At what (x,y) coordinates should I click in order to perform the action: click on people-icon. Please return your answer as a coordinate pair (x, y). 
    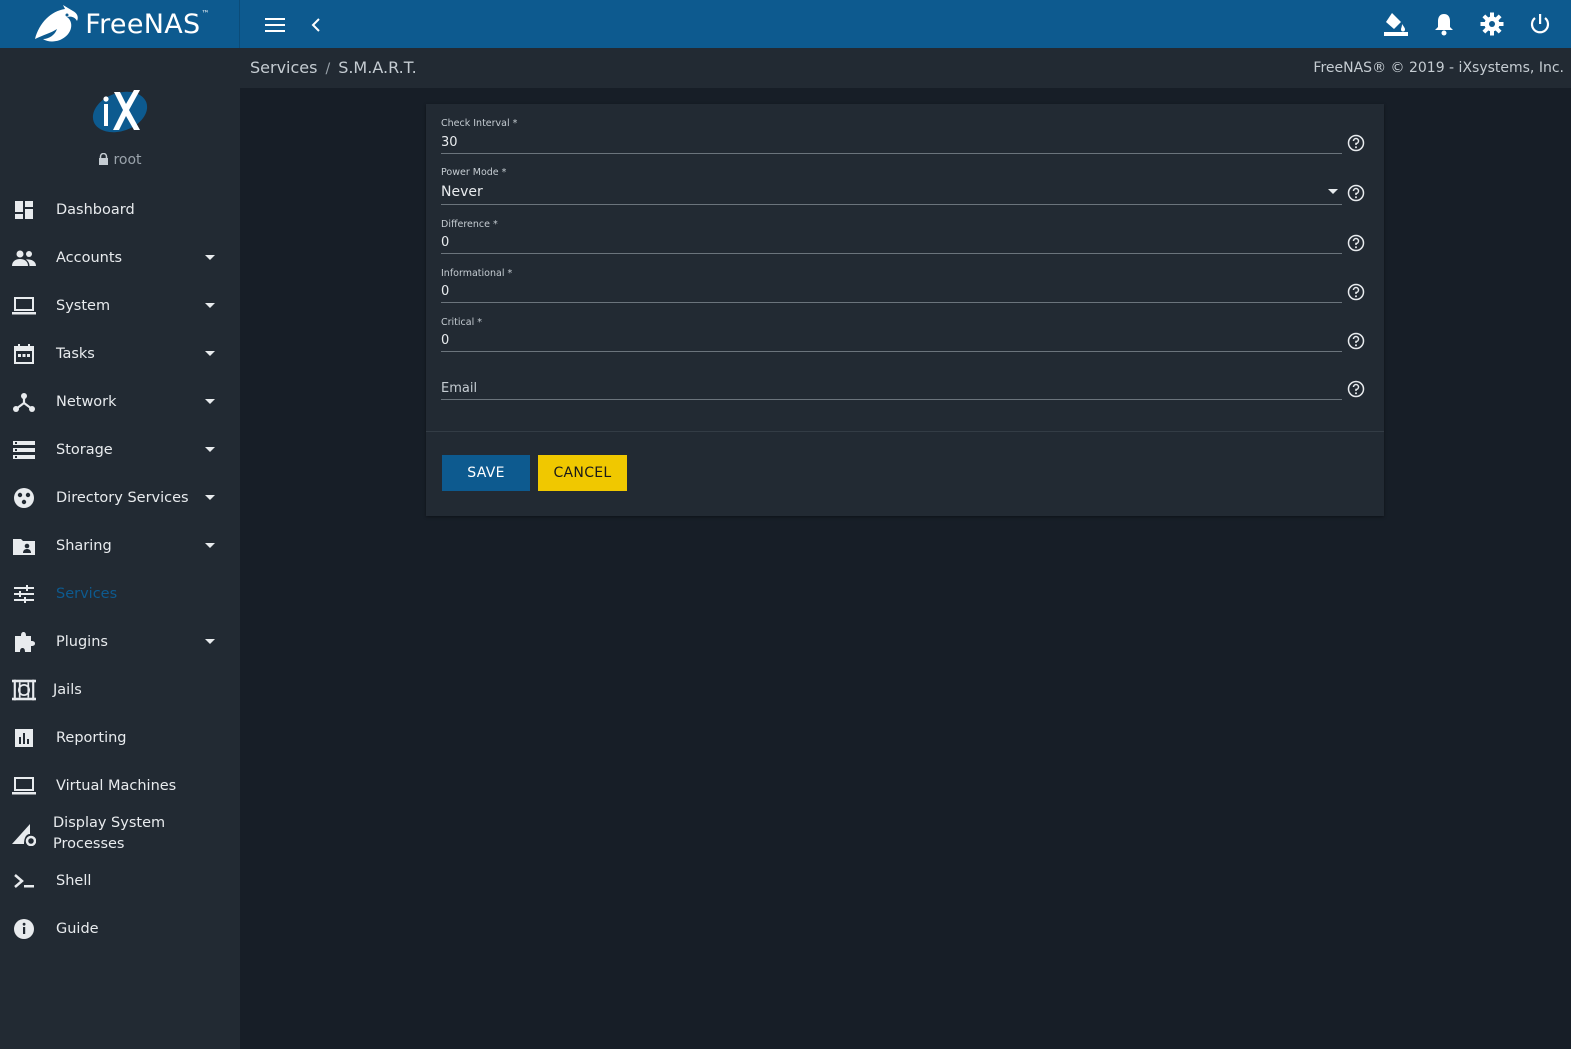
    Looking at the image, I should click on (24, 258).